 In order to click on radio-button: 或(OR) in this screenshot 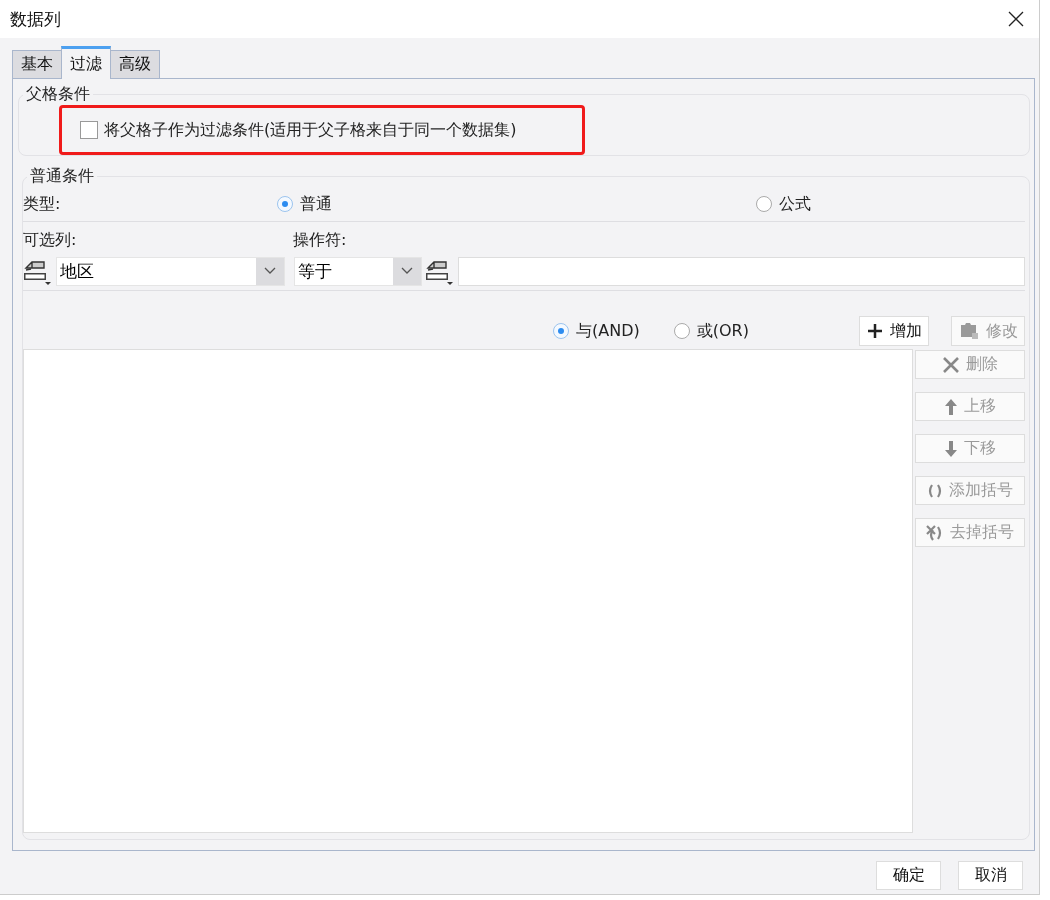, I will do `click(711, 331)`.